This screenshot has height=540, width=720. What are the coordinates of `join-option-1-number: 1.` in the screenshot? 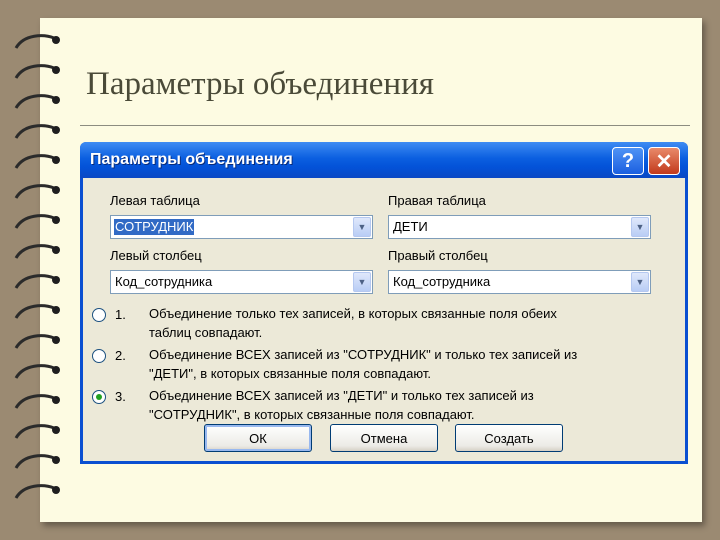 It's located at (120, 314).